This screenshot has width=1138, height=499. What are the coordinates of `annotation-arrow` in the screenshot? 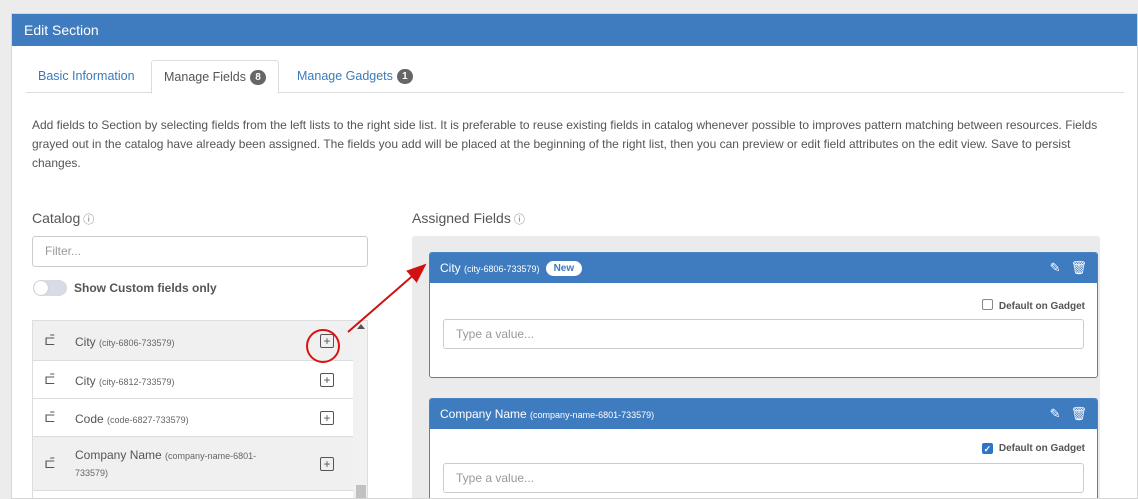 It's located at (387, 298).